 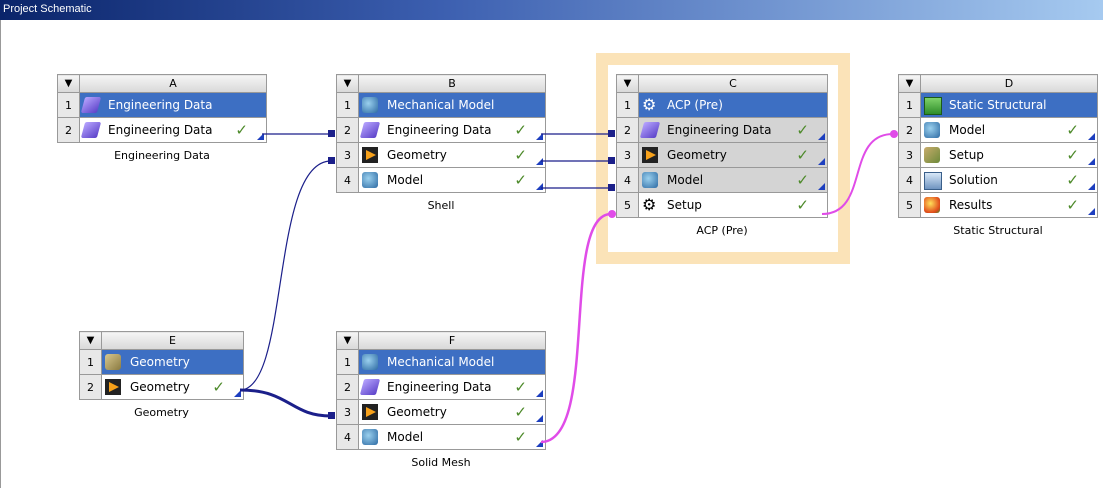 I want to click on endpoint-dot, so click(x=894, y=134).